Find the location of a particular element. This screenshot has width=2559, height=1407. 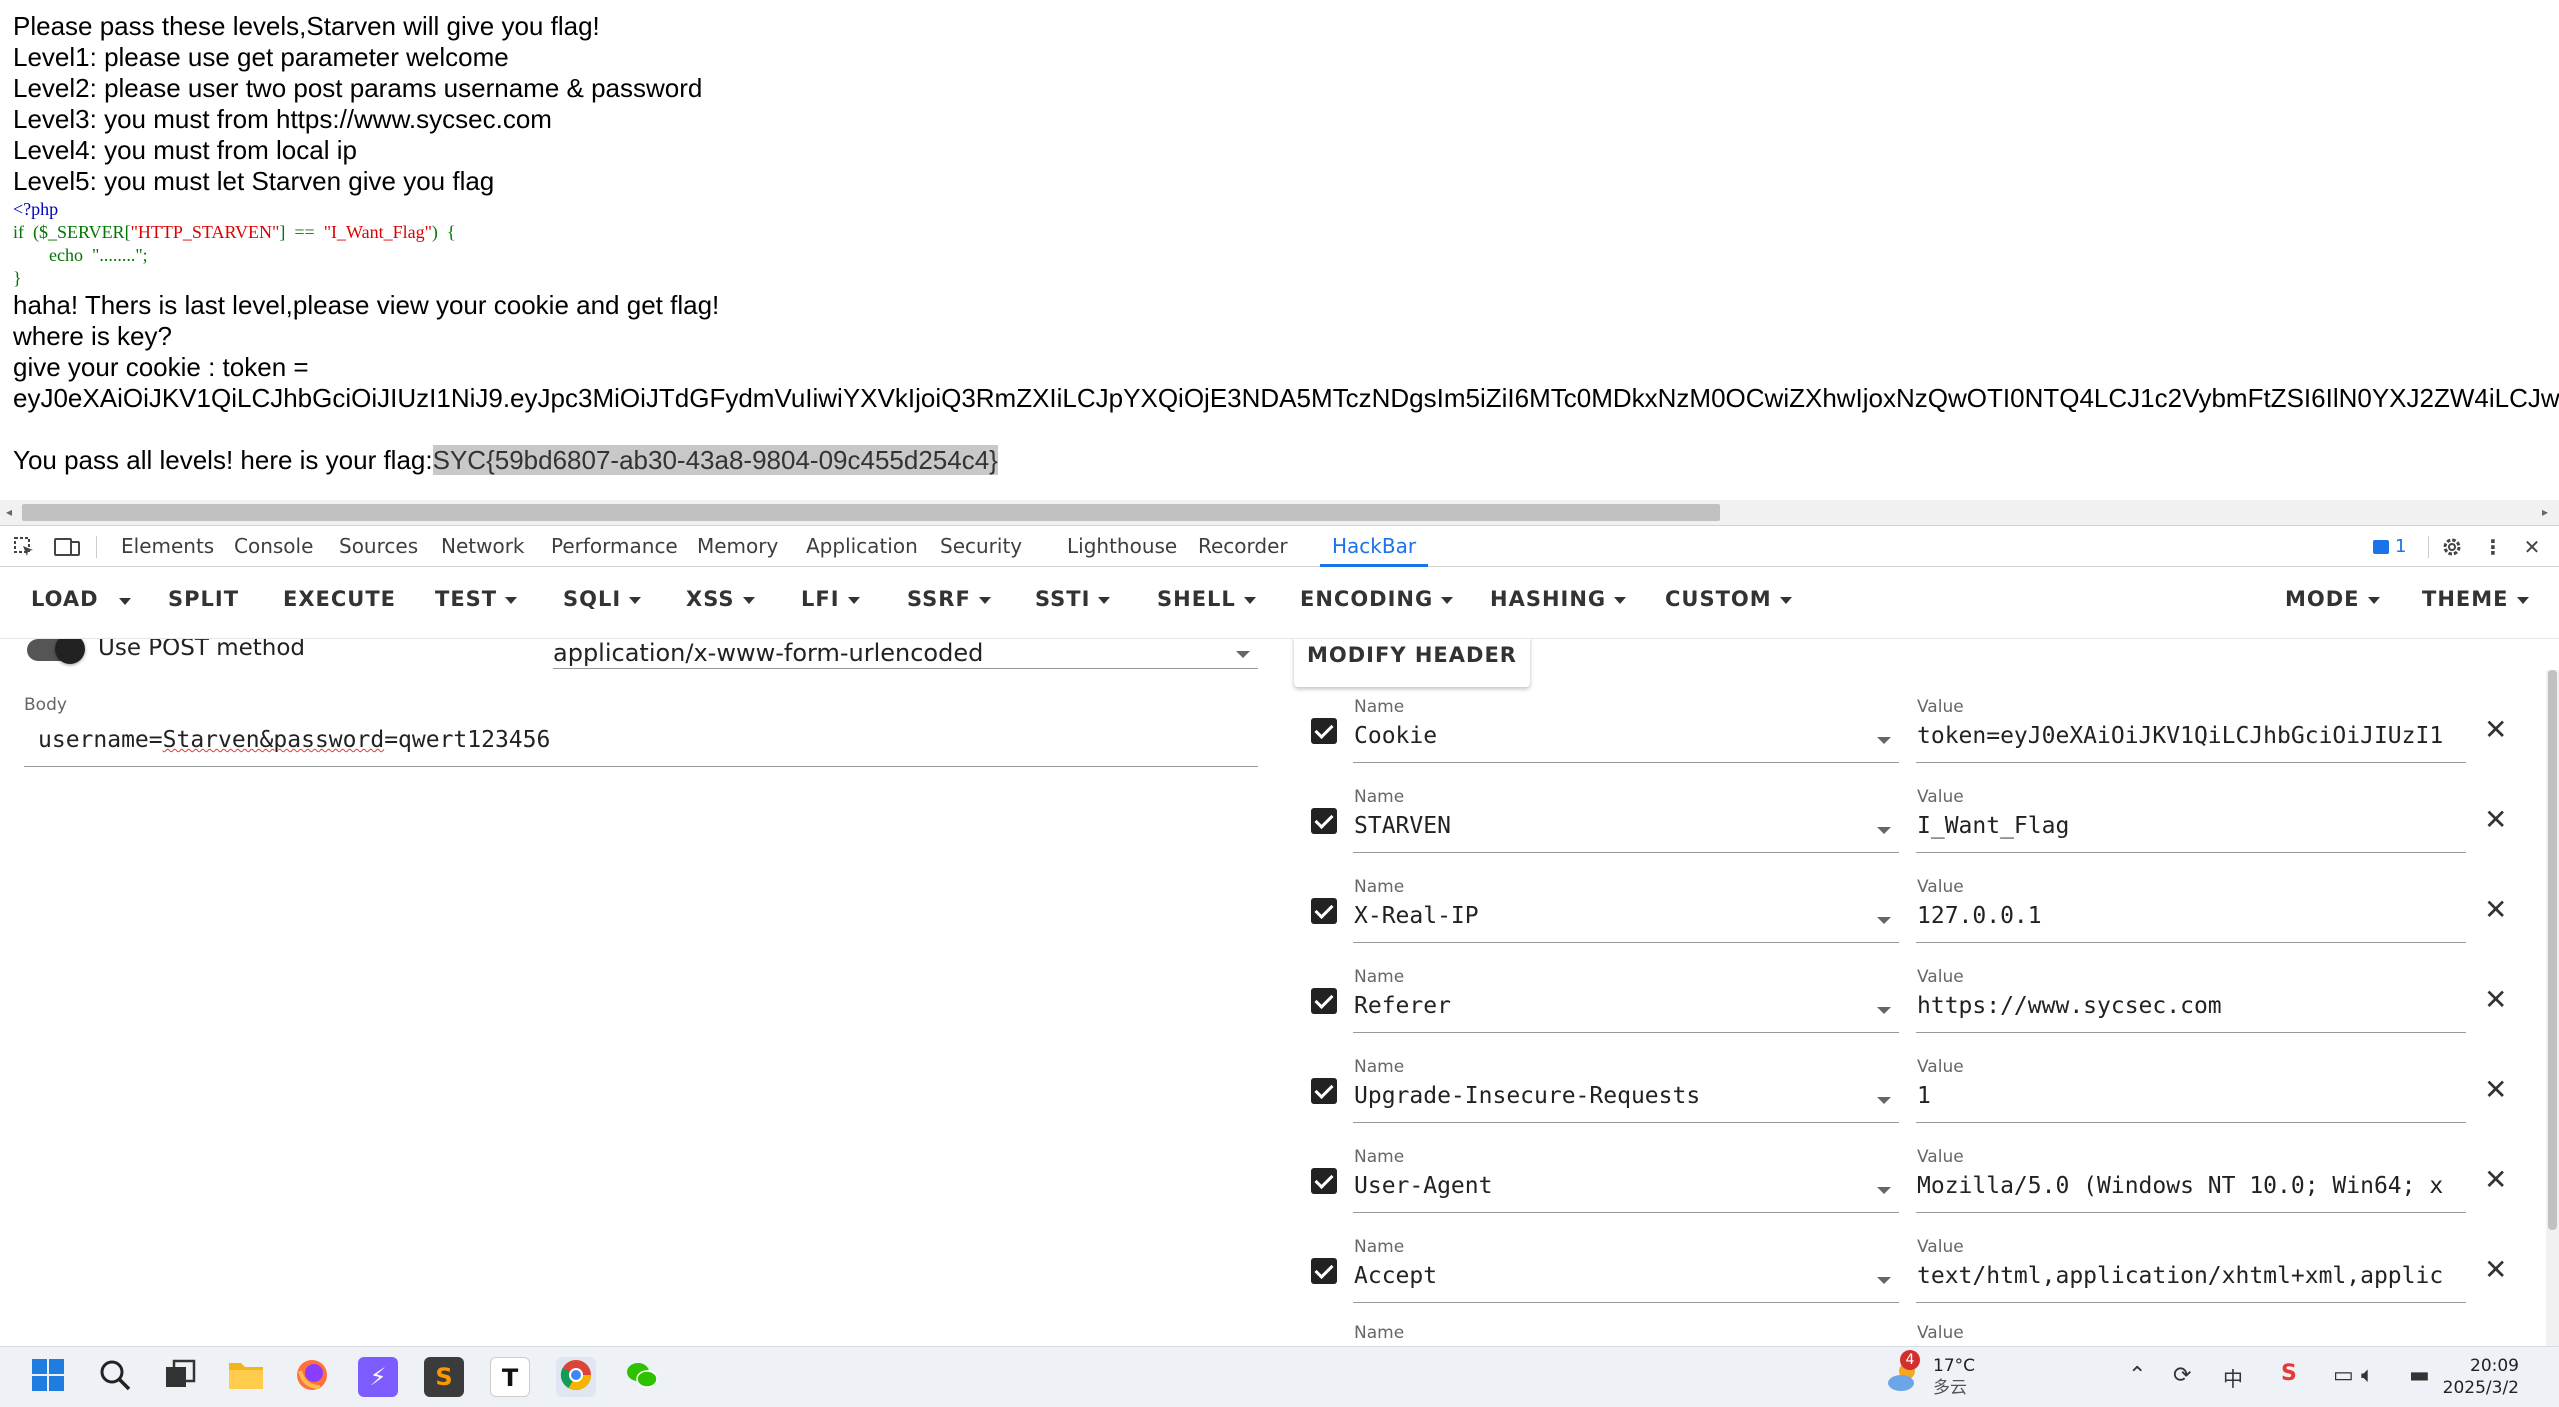

header-name: Cookie is located at coordinates (1396, 736).